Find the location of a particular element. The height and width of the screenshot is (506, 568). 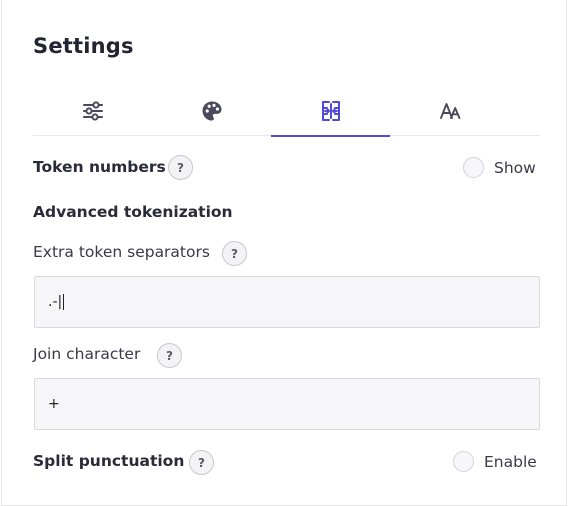

token-numbers-help-button: ? is located at coordinates (180, 167).